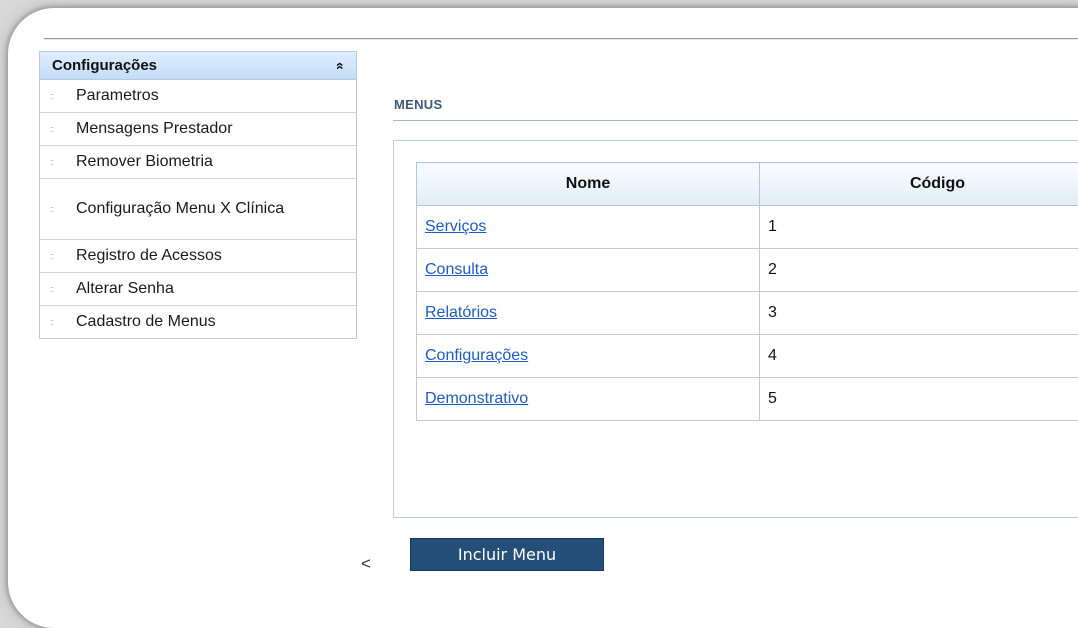 The width and height of the screenshot is (1078, 628). Describe the element at coordinates (461, 312) in the screenshot. I see `menu-link: Relatórios` at that location.